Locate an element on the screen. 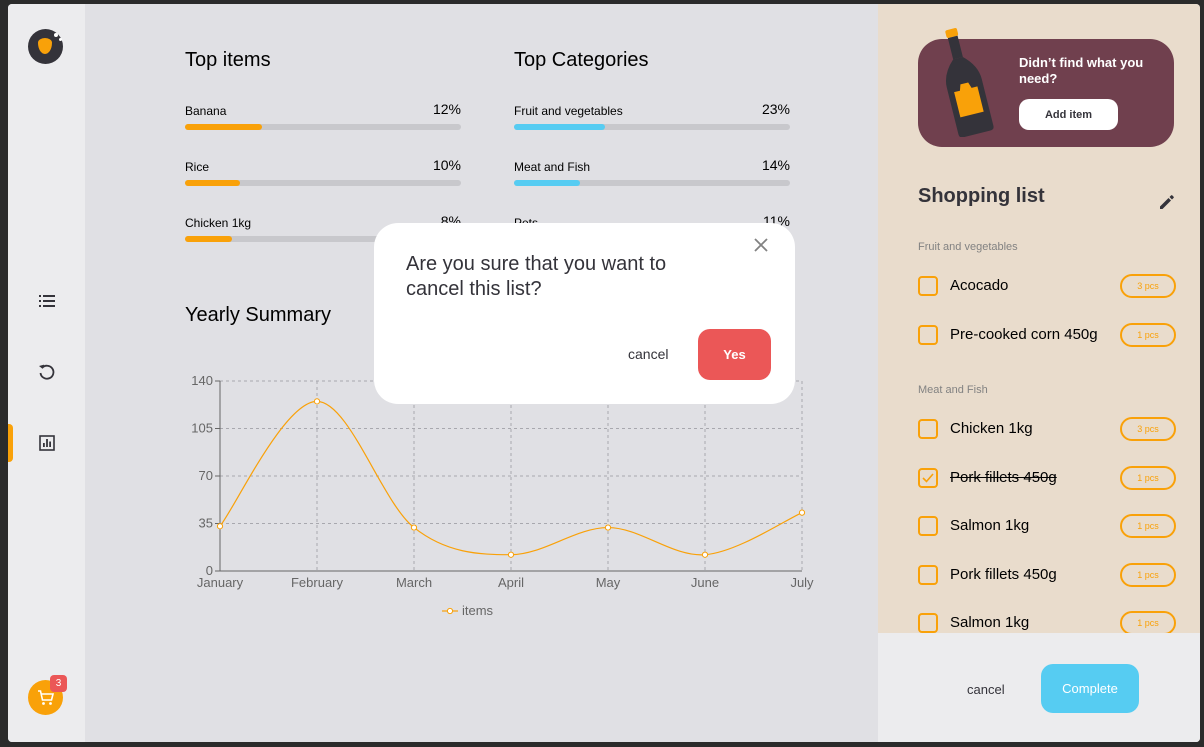  chart-y-tick-label: 70 is located at coordinates (206, 475).